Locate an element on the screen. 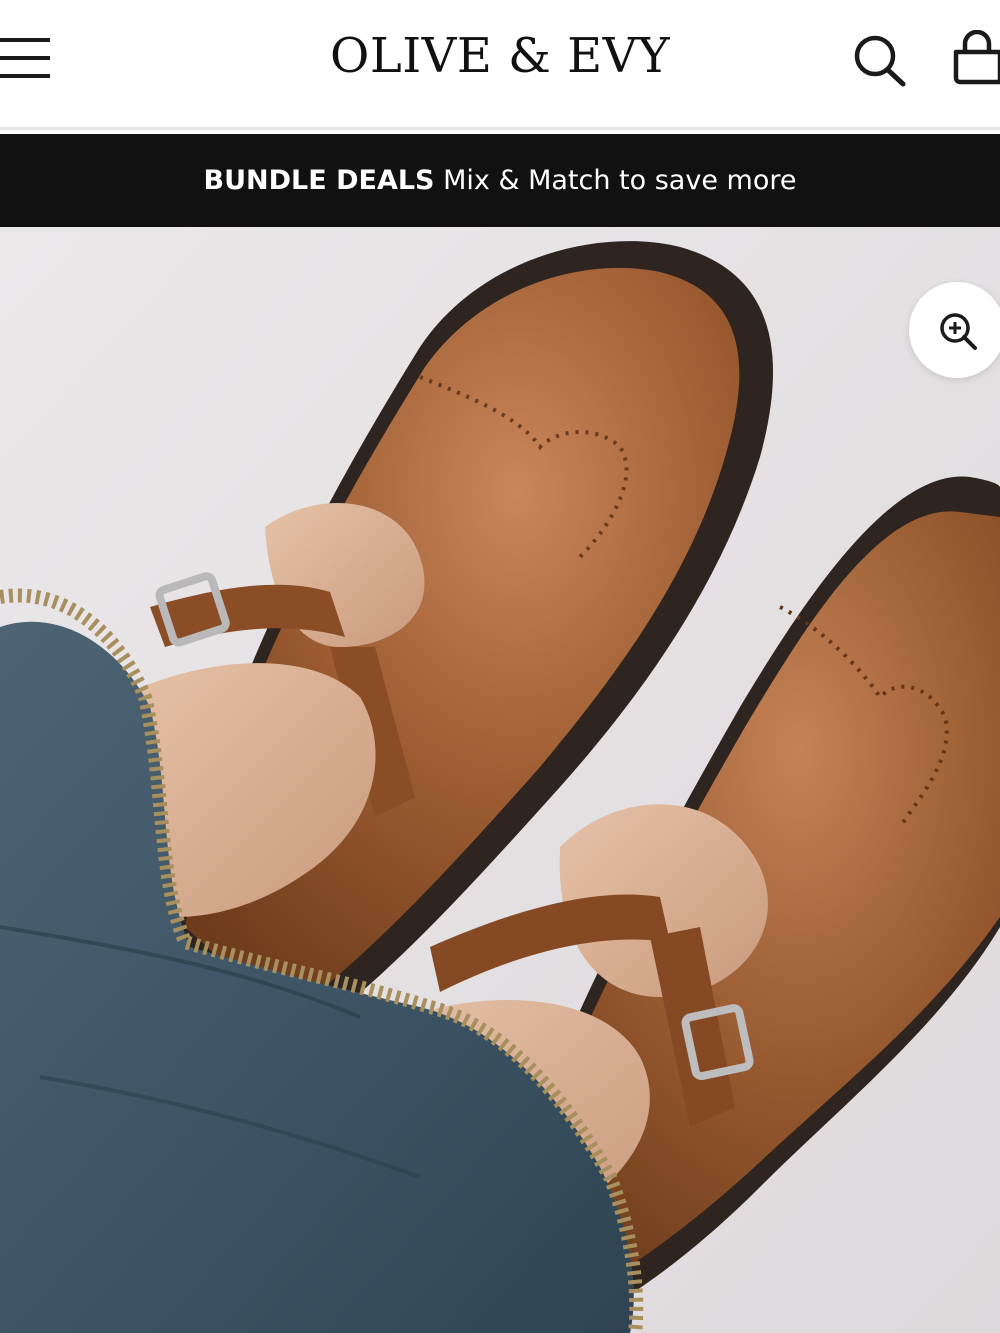  zoom-in-icon is located at coordinates (958, 331).